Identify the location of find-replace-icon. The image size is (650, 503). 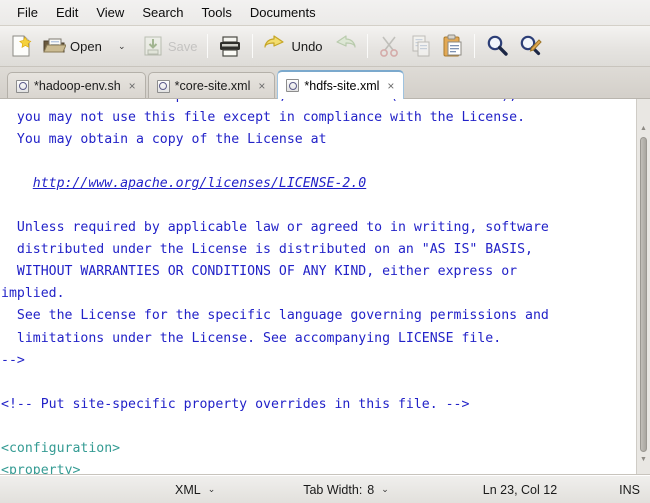
(531, 46).